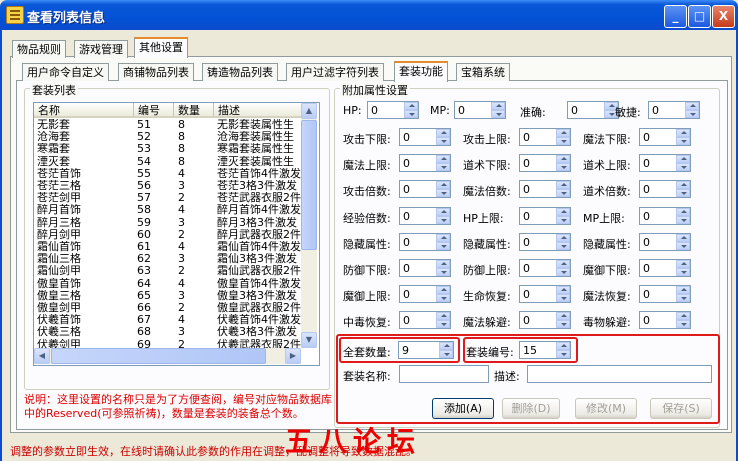 The height and width of the screenshot is (461, 738). Describe the element at coordinates (444, 374) in the screenshot. I see `suit-name-input` at that location.